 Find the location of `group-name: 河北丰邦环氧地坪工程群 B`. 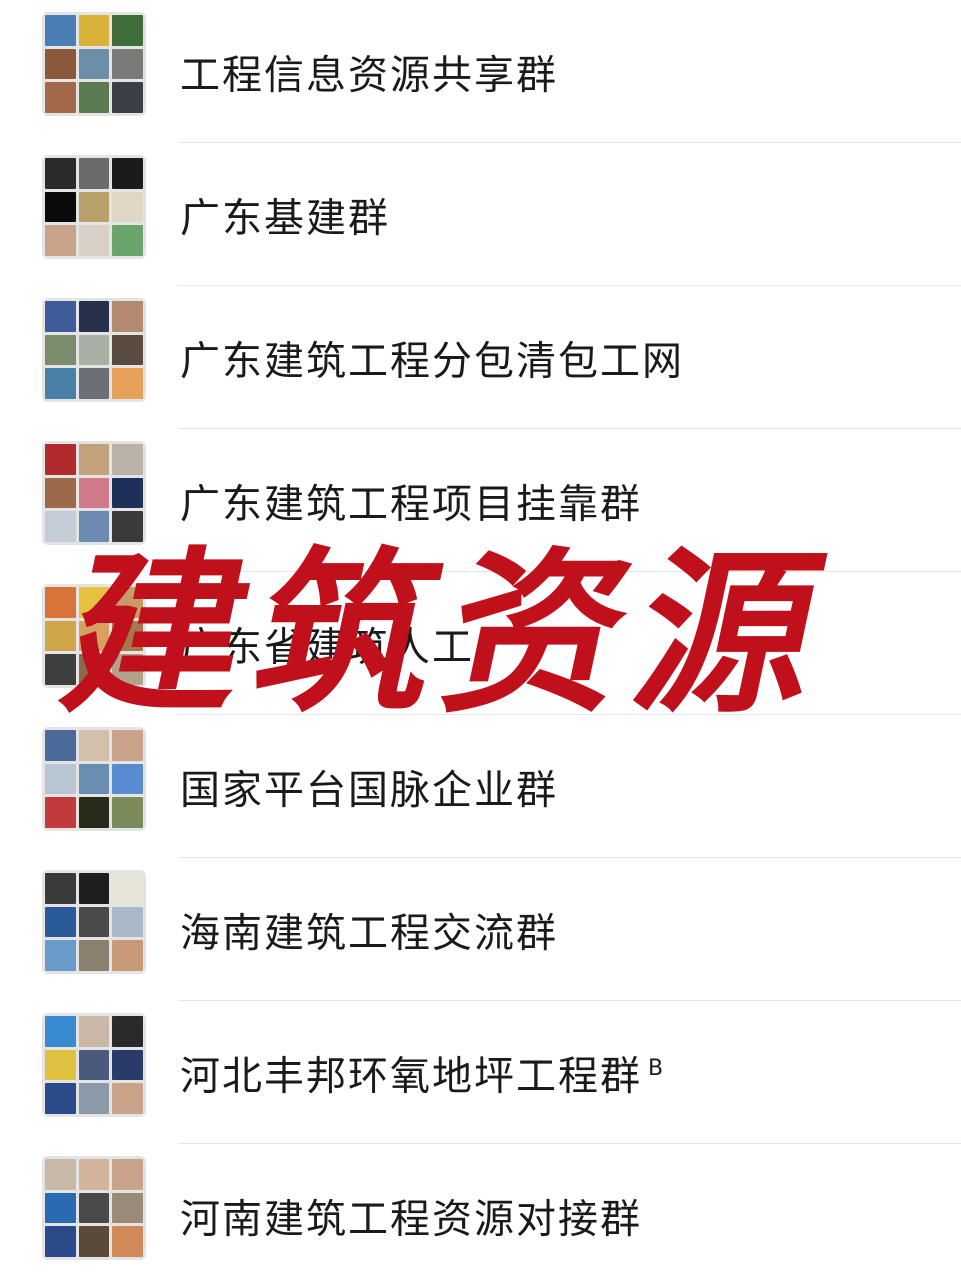

group-name: 河北丰邦环氧地坪工程群 B is located at coordinates (421, 1072).